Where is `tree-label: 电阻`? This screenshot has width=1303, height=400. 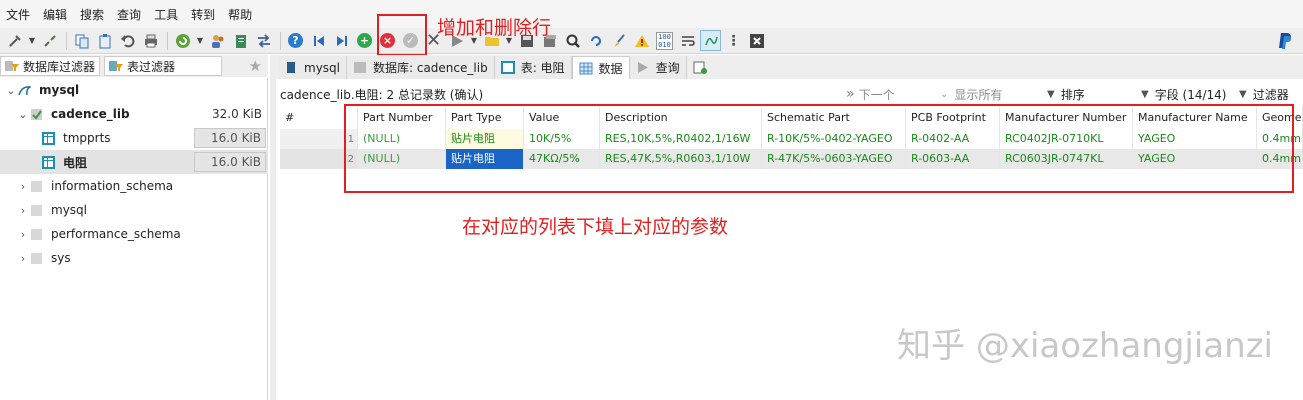 tree-label: 电阻 is located at coordinates (75, 162).